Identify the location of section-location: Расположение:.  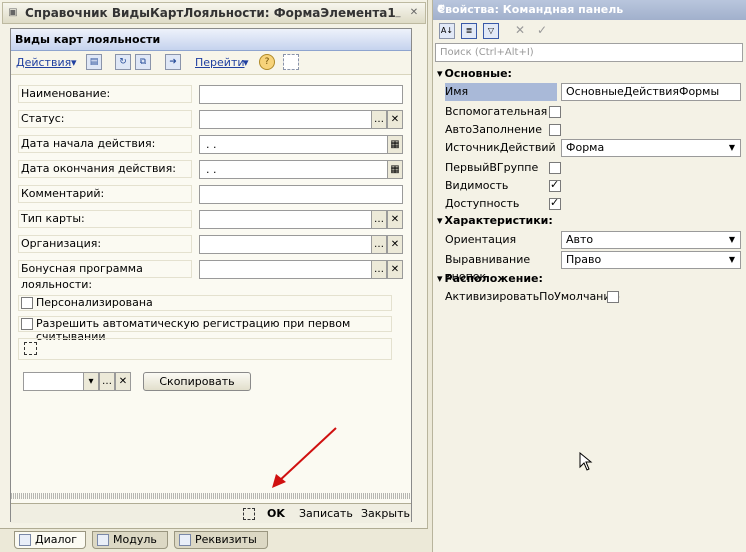
(490, 278).